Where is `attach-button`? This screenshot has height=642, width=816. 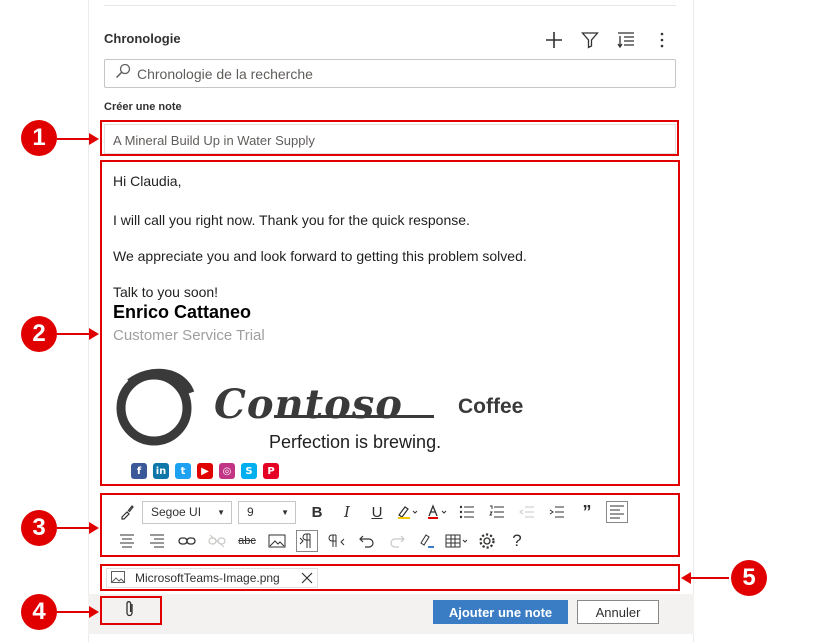
attach-button is located at coordinates (130, 611).